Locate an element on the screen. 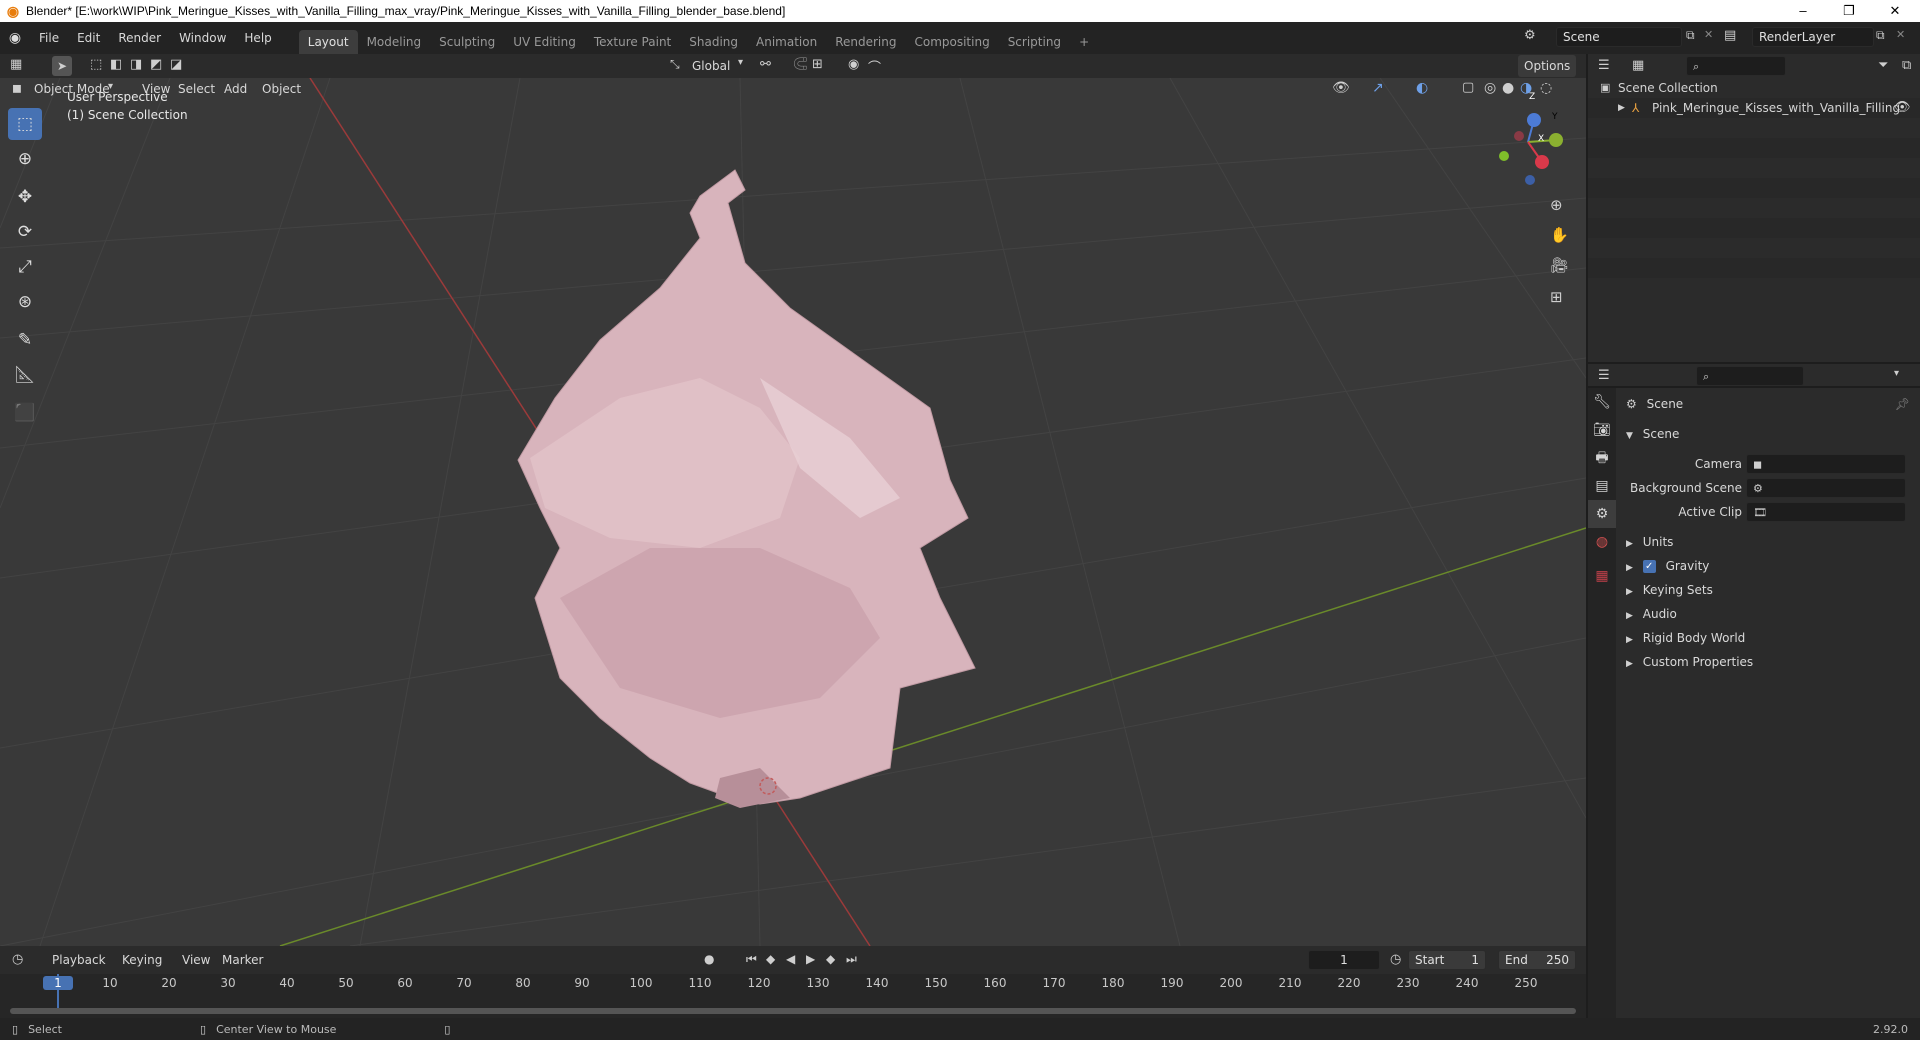 Image resolution: width=1920 pixels, height=1040 pixels. outliner-search-input: ⌕ is located at coordinates (1736, 66).